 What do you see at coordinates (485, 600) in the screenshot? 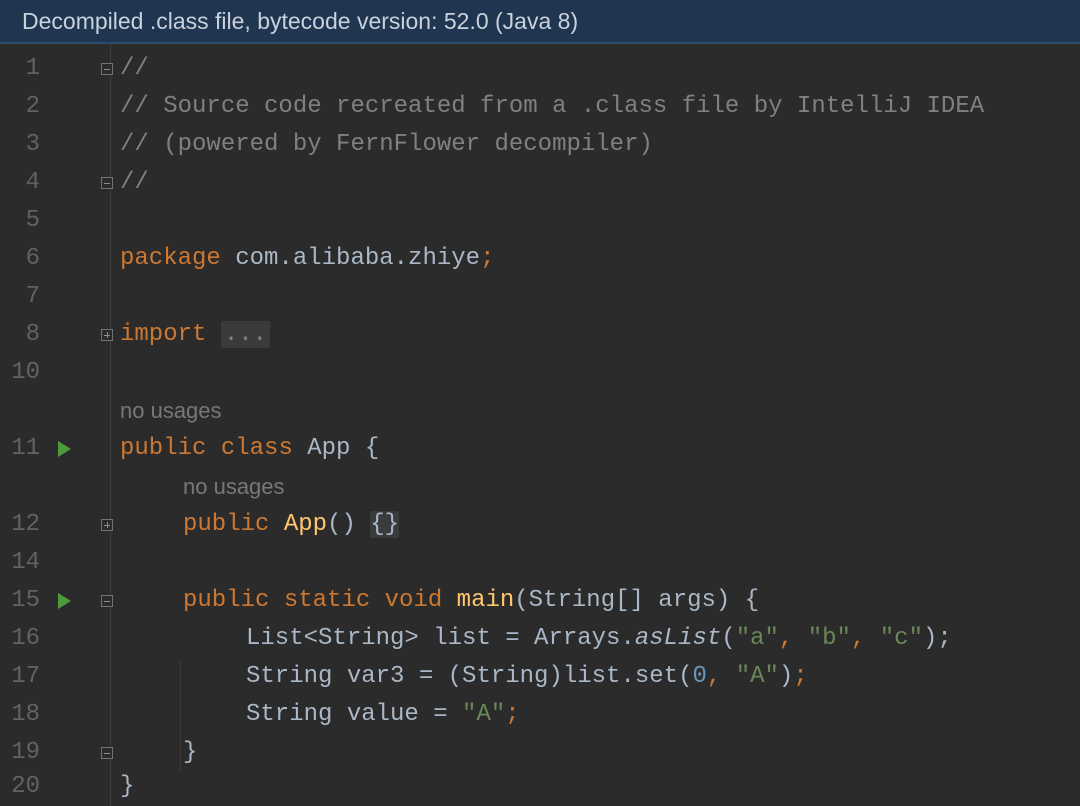
I see `method-name: main` at bounding box center [485, 600].